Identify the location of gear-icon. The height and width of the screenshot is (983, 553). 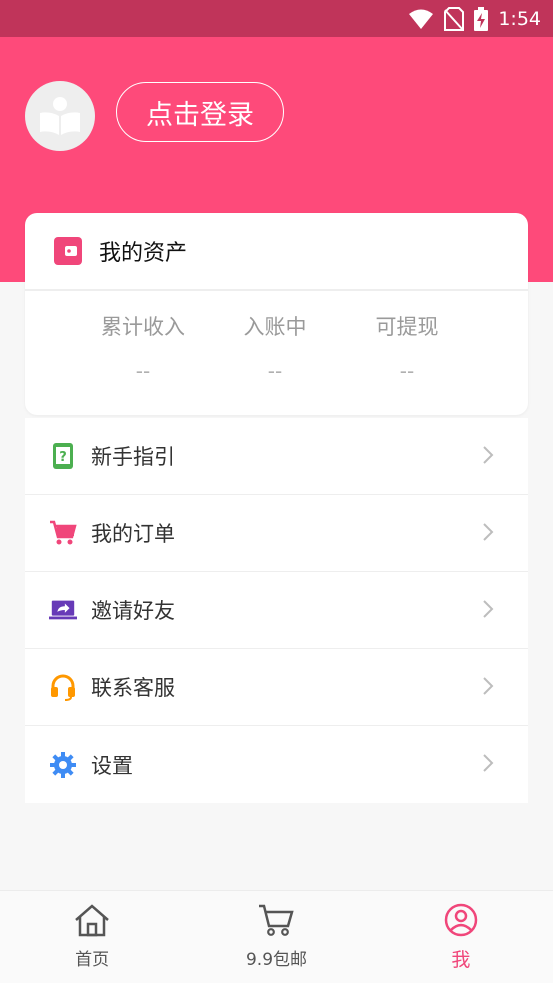
(63, 765).